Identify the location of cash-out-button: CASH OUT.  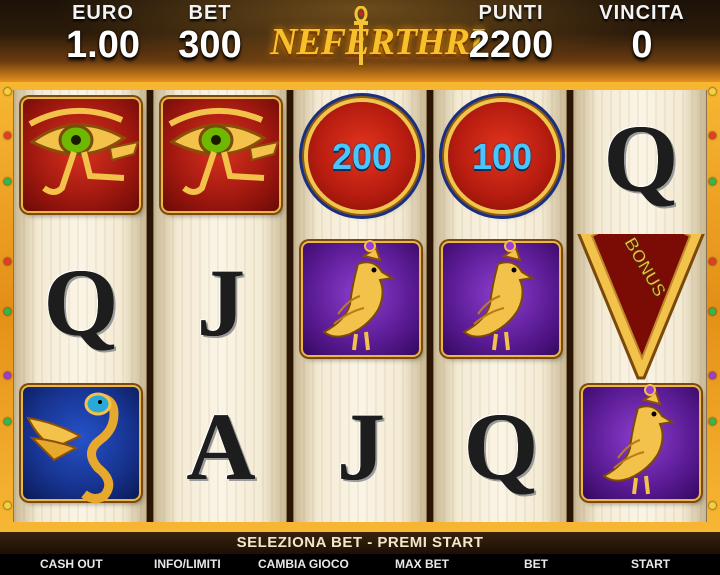
(71, 564).